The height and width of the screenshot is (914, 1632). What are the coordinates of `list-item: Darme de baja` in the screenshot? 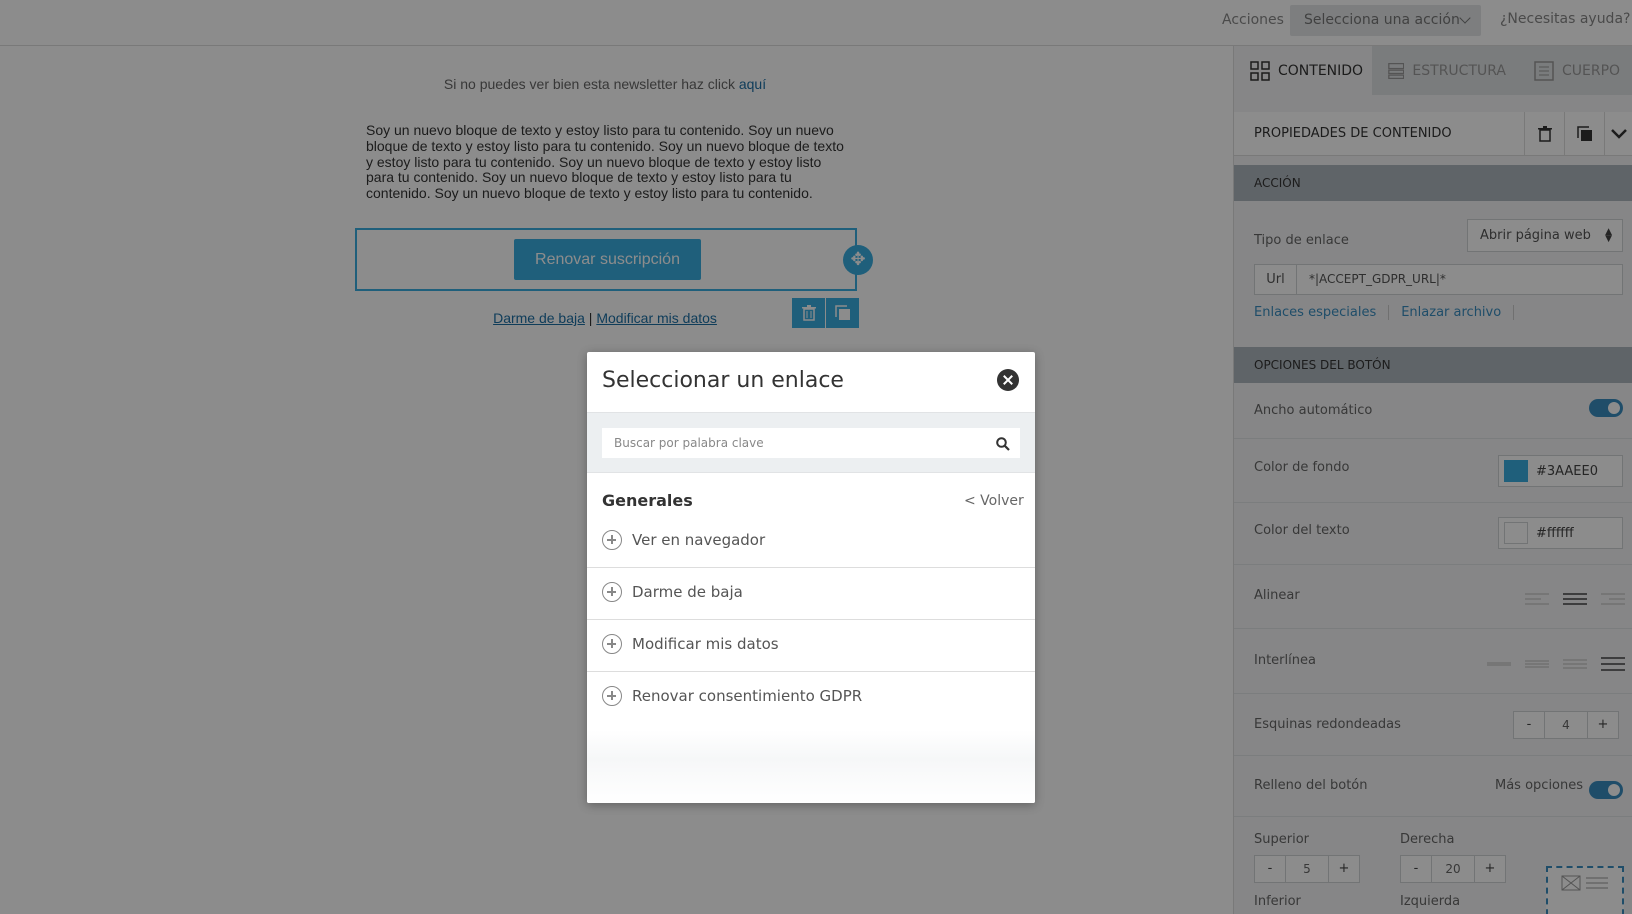 It's located at (811, 594).